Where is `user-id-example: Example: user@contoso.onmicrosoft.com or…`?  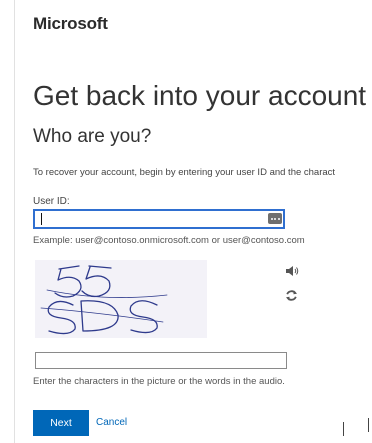
user-id-example: Example: user@contoso.onmicrosoft.com or… is located at coordinates (169, 240).